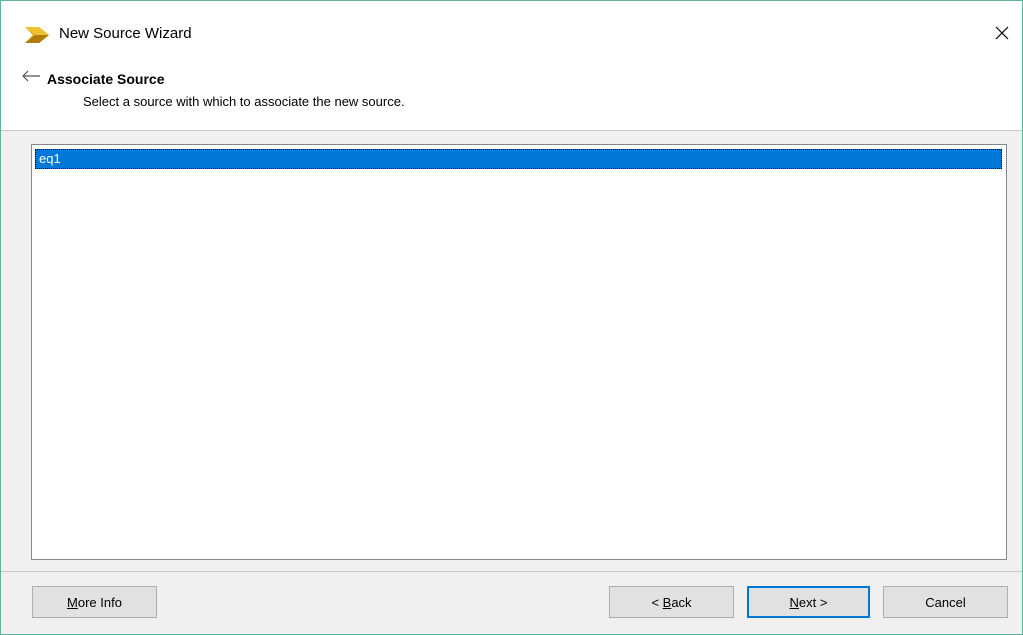  Describe the element at coordinates (511, 603) in the screenshot. I see `button-bar: More Info < Back Next > Cancel` at that location.